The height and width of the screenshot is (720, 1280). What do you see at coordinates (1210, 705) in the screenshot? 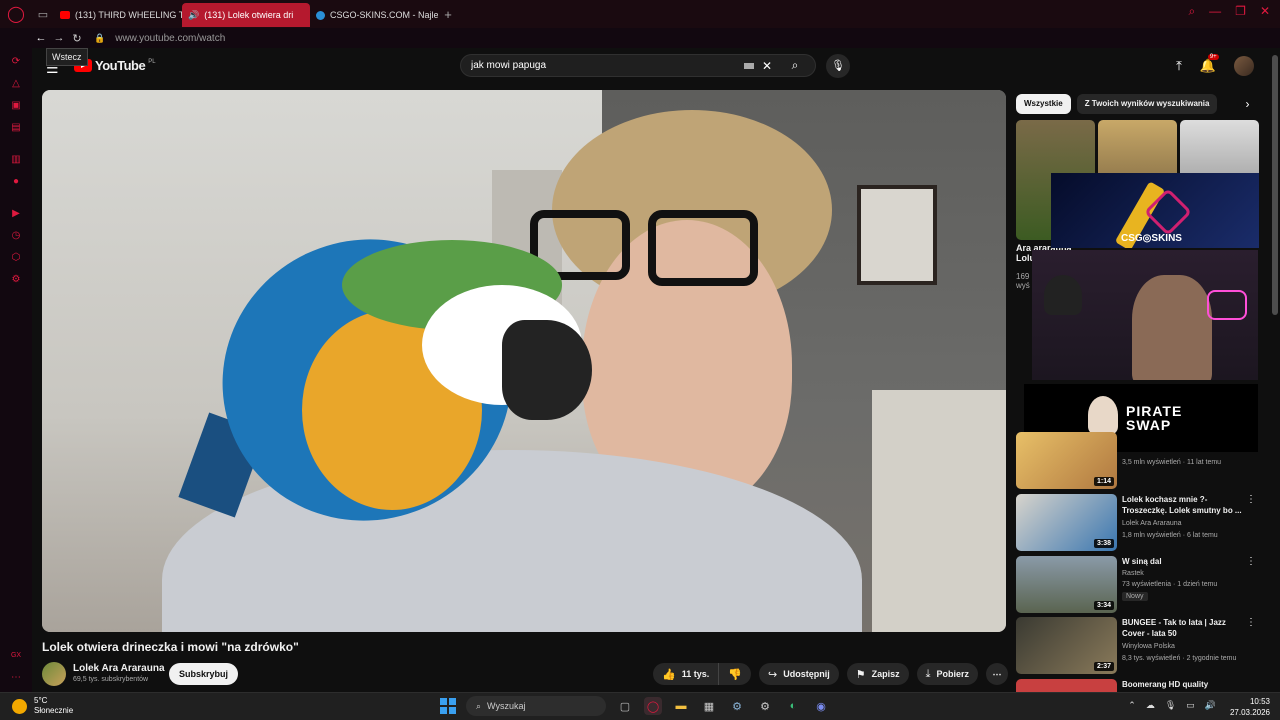
I see `volume-icon: 🔊` at bounding box center [1210, 705].